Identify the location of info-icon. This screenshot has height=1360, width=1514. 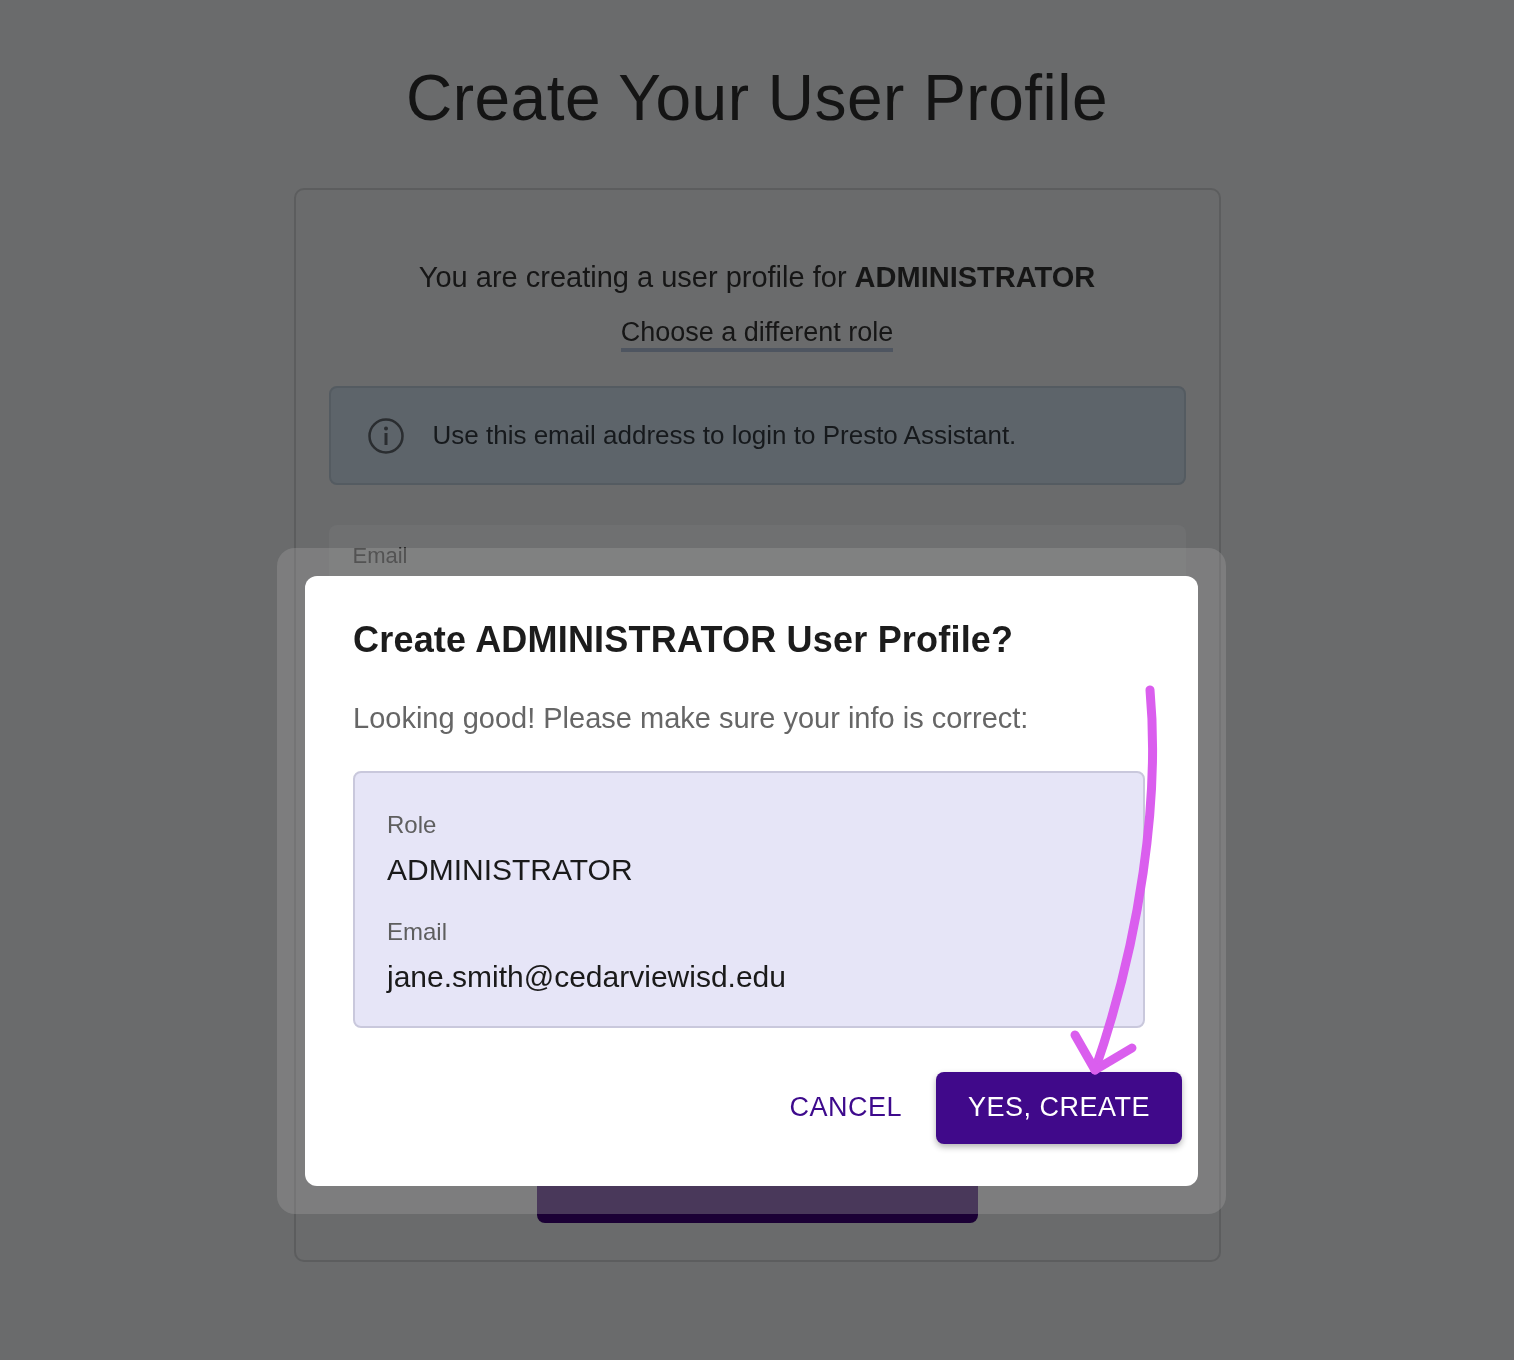
(385, 435).